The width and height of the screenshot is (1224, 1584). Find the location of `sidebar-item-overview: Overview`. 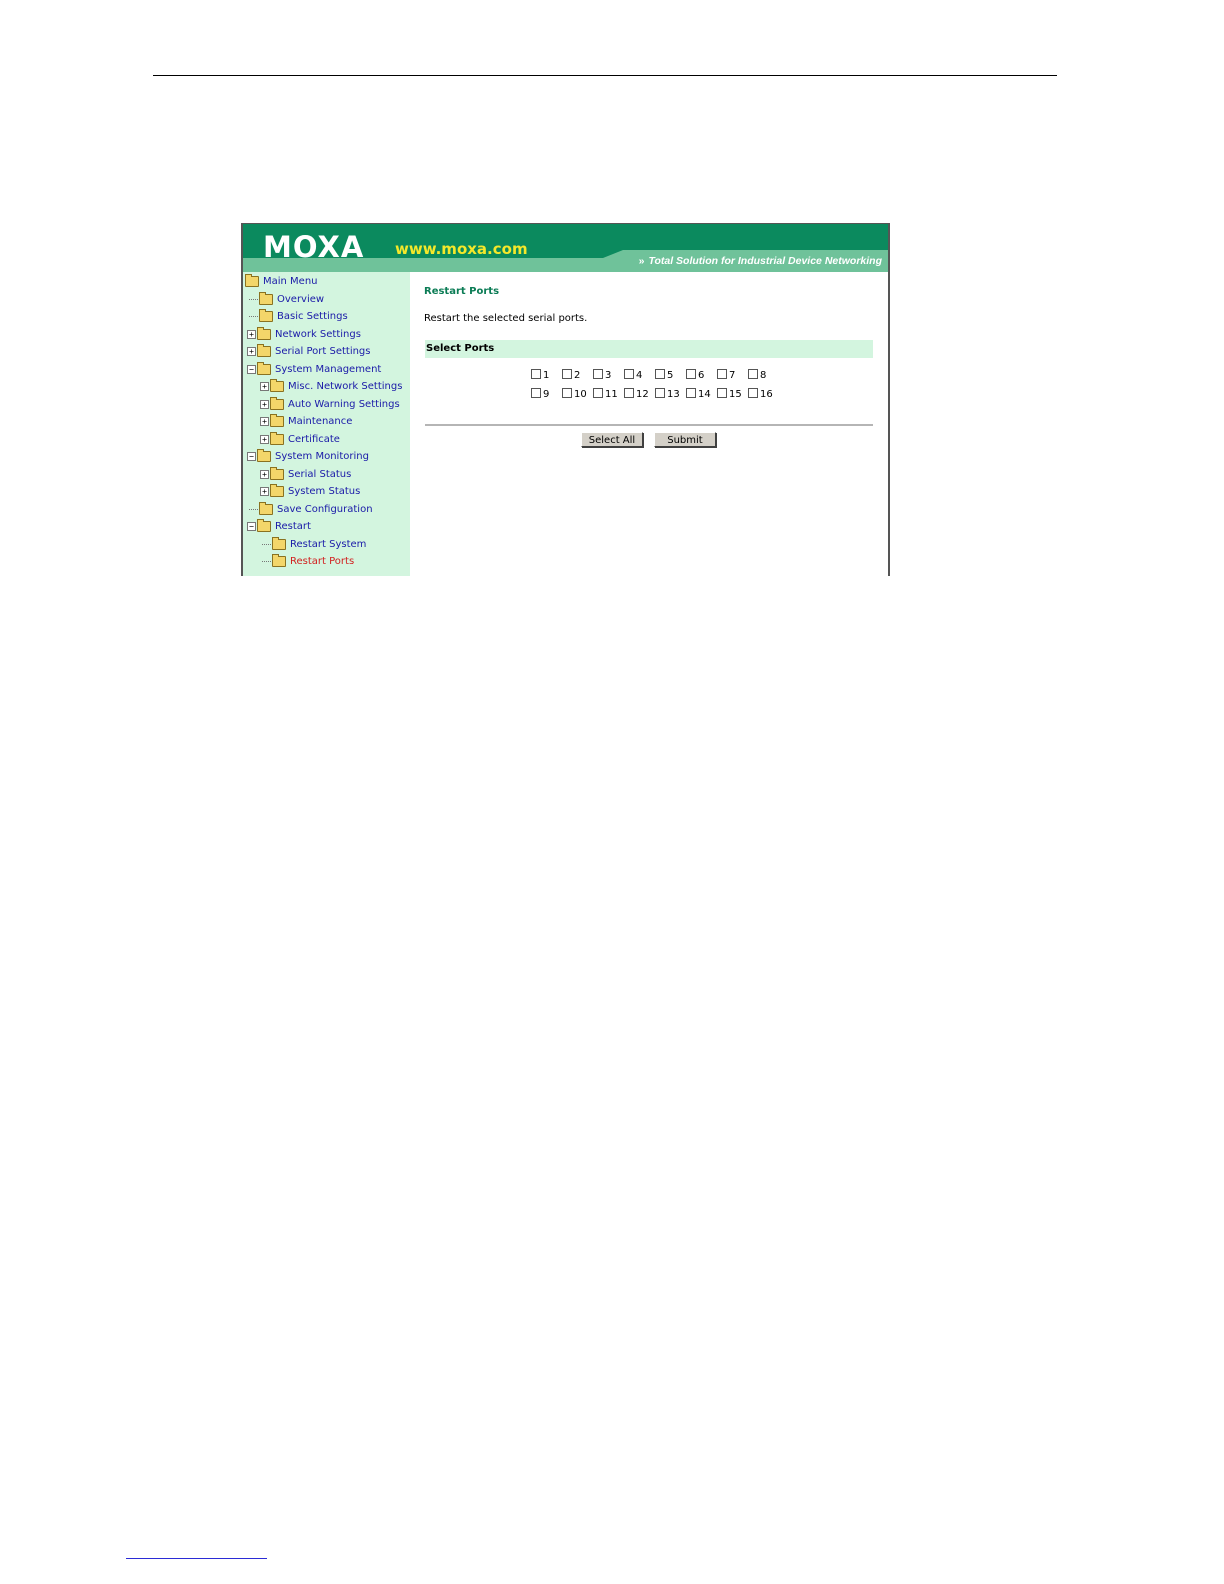

sidebar-item-overview: Overview is located at coordinates (286, 299).